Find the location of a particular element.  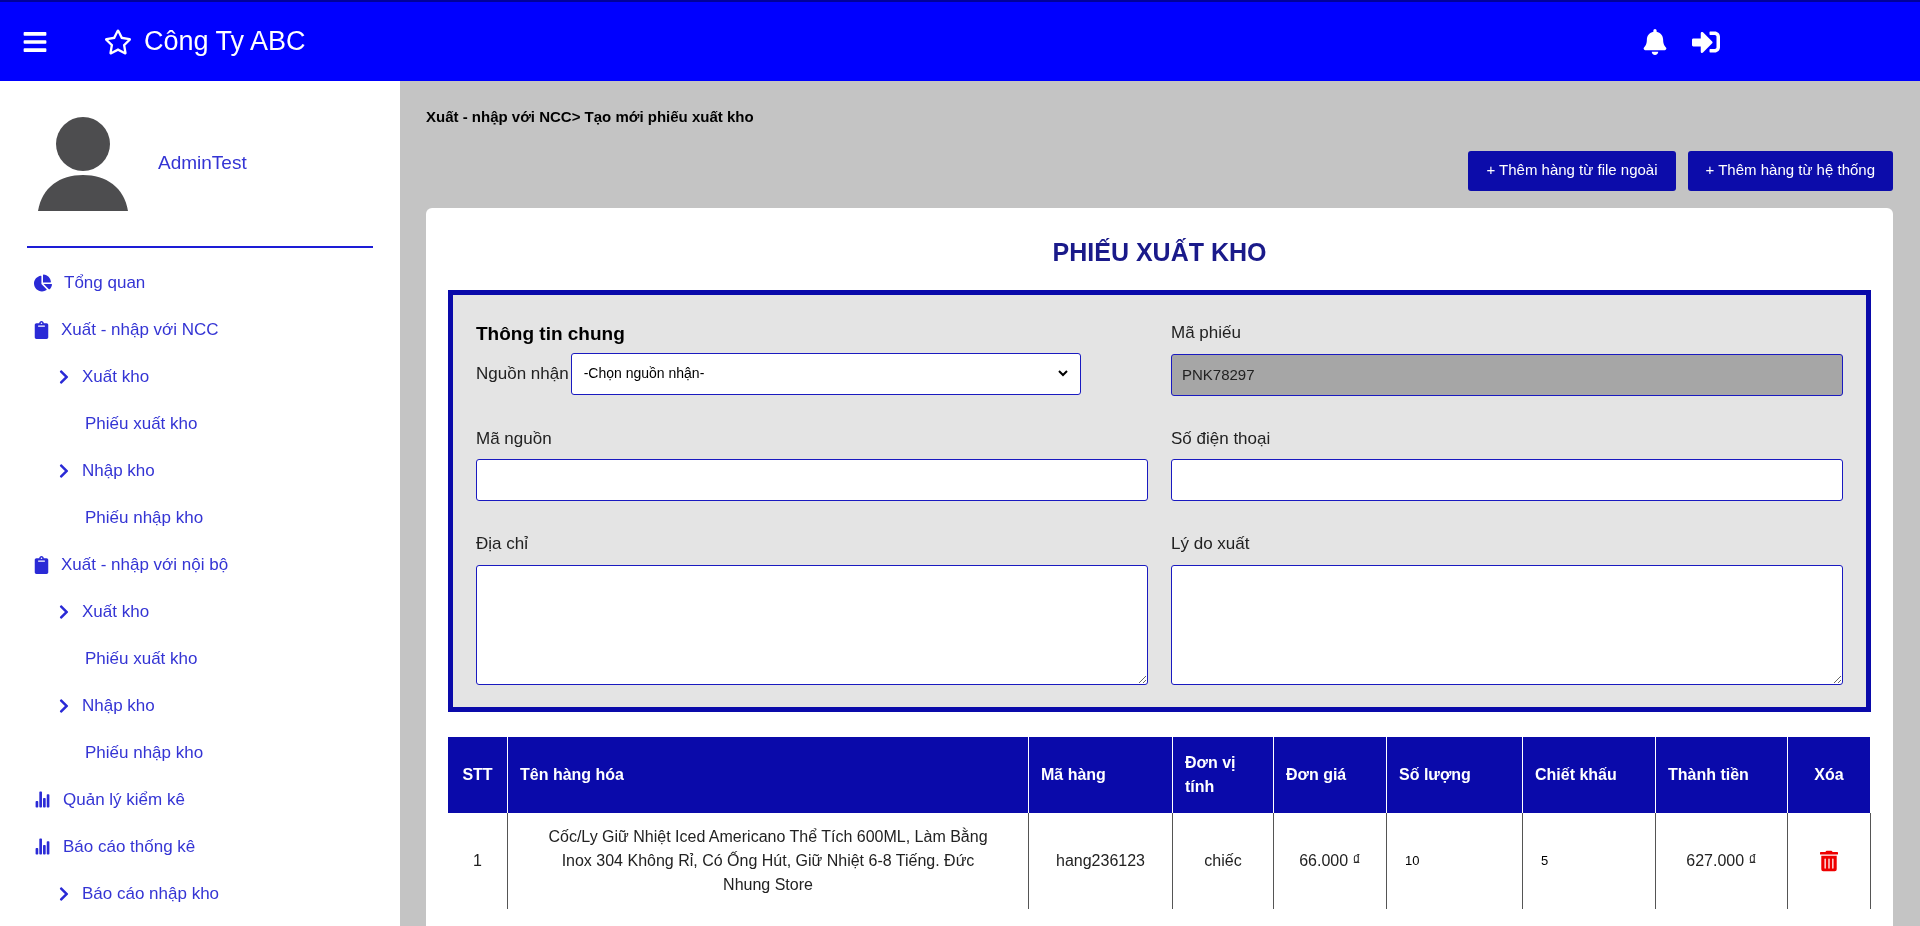

sidebar-item: Xuất - nhập với NCC is located at coordinates (140, 329).